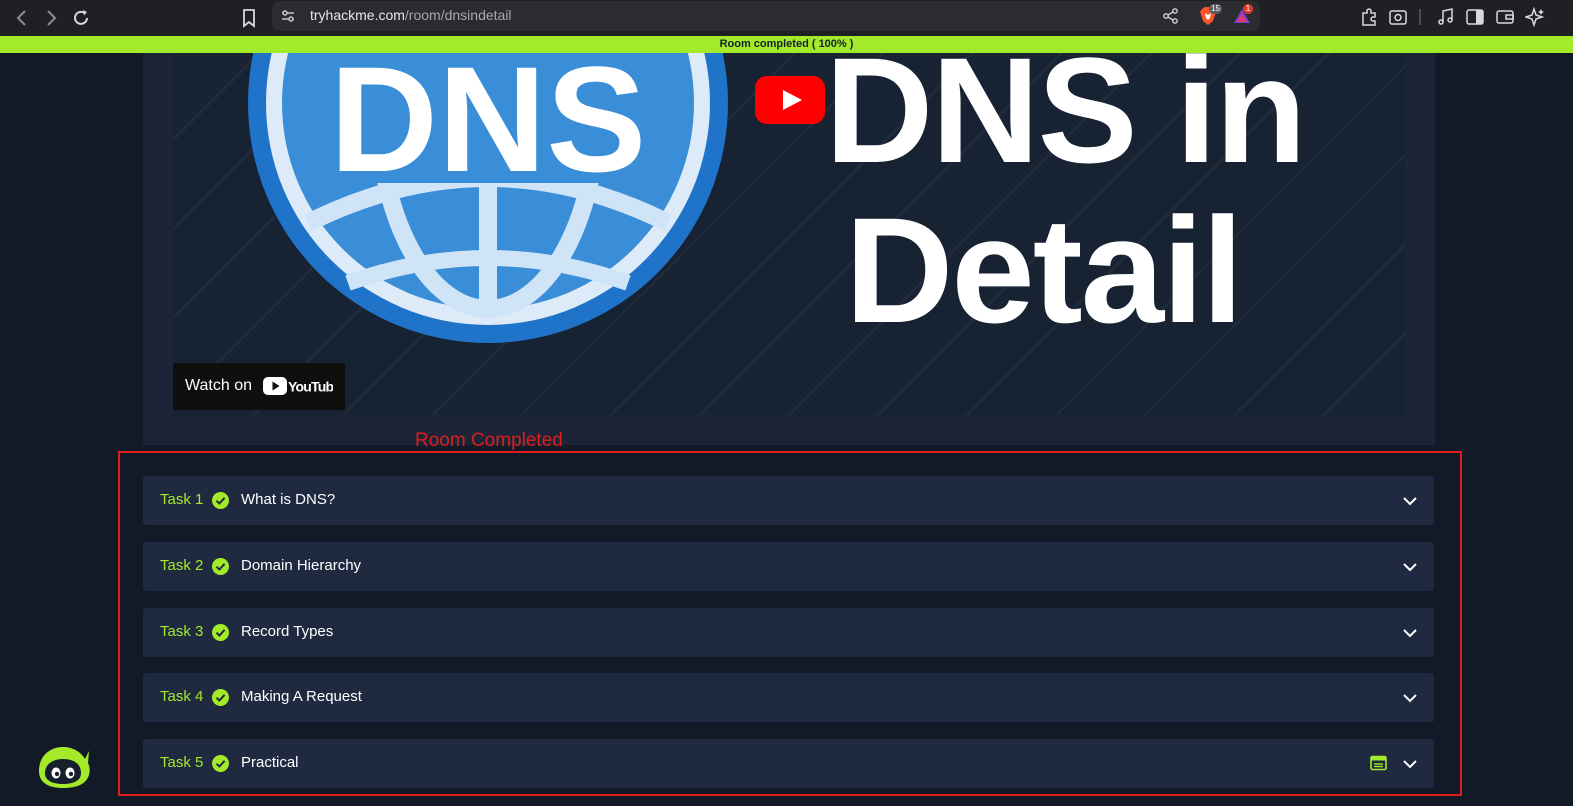 Image resolution: width=1573 pixels, height=806 pixels. What do you see at coordinates (788, 566) in the screenshot?
I see `task-row-2: Task 2 Domain Hierarchy` at bounding box center [788, 566].